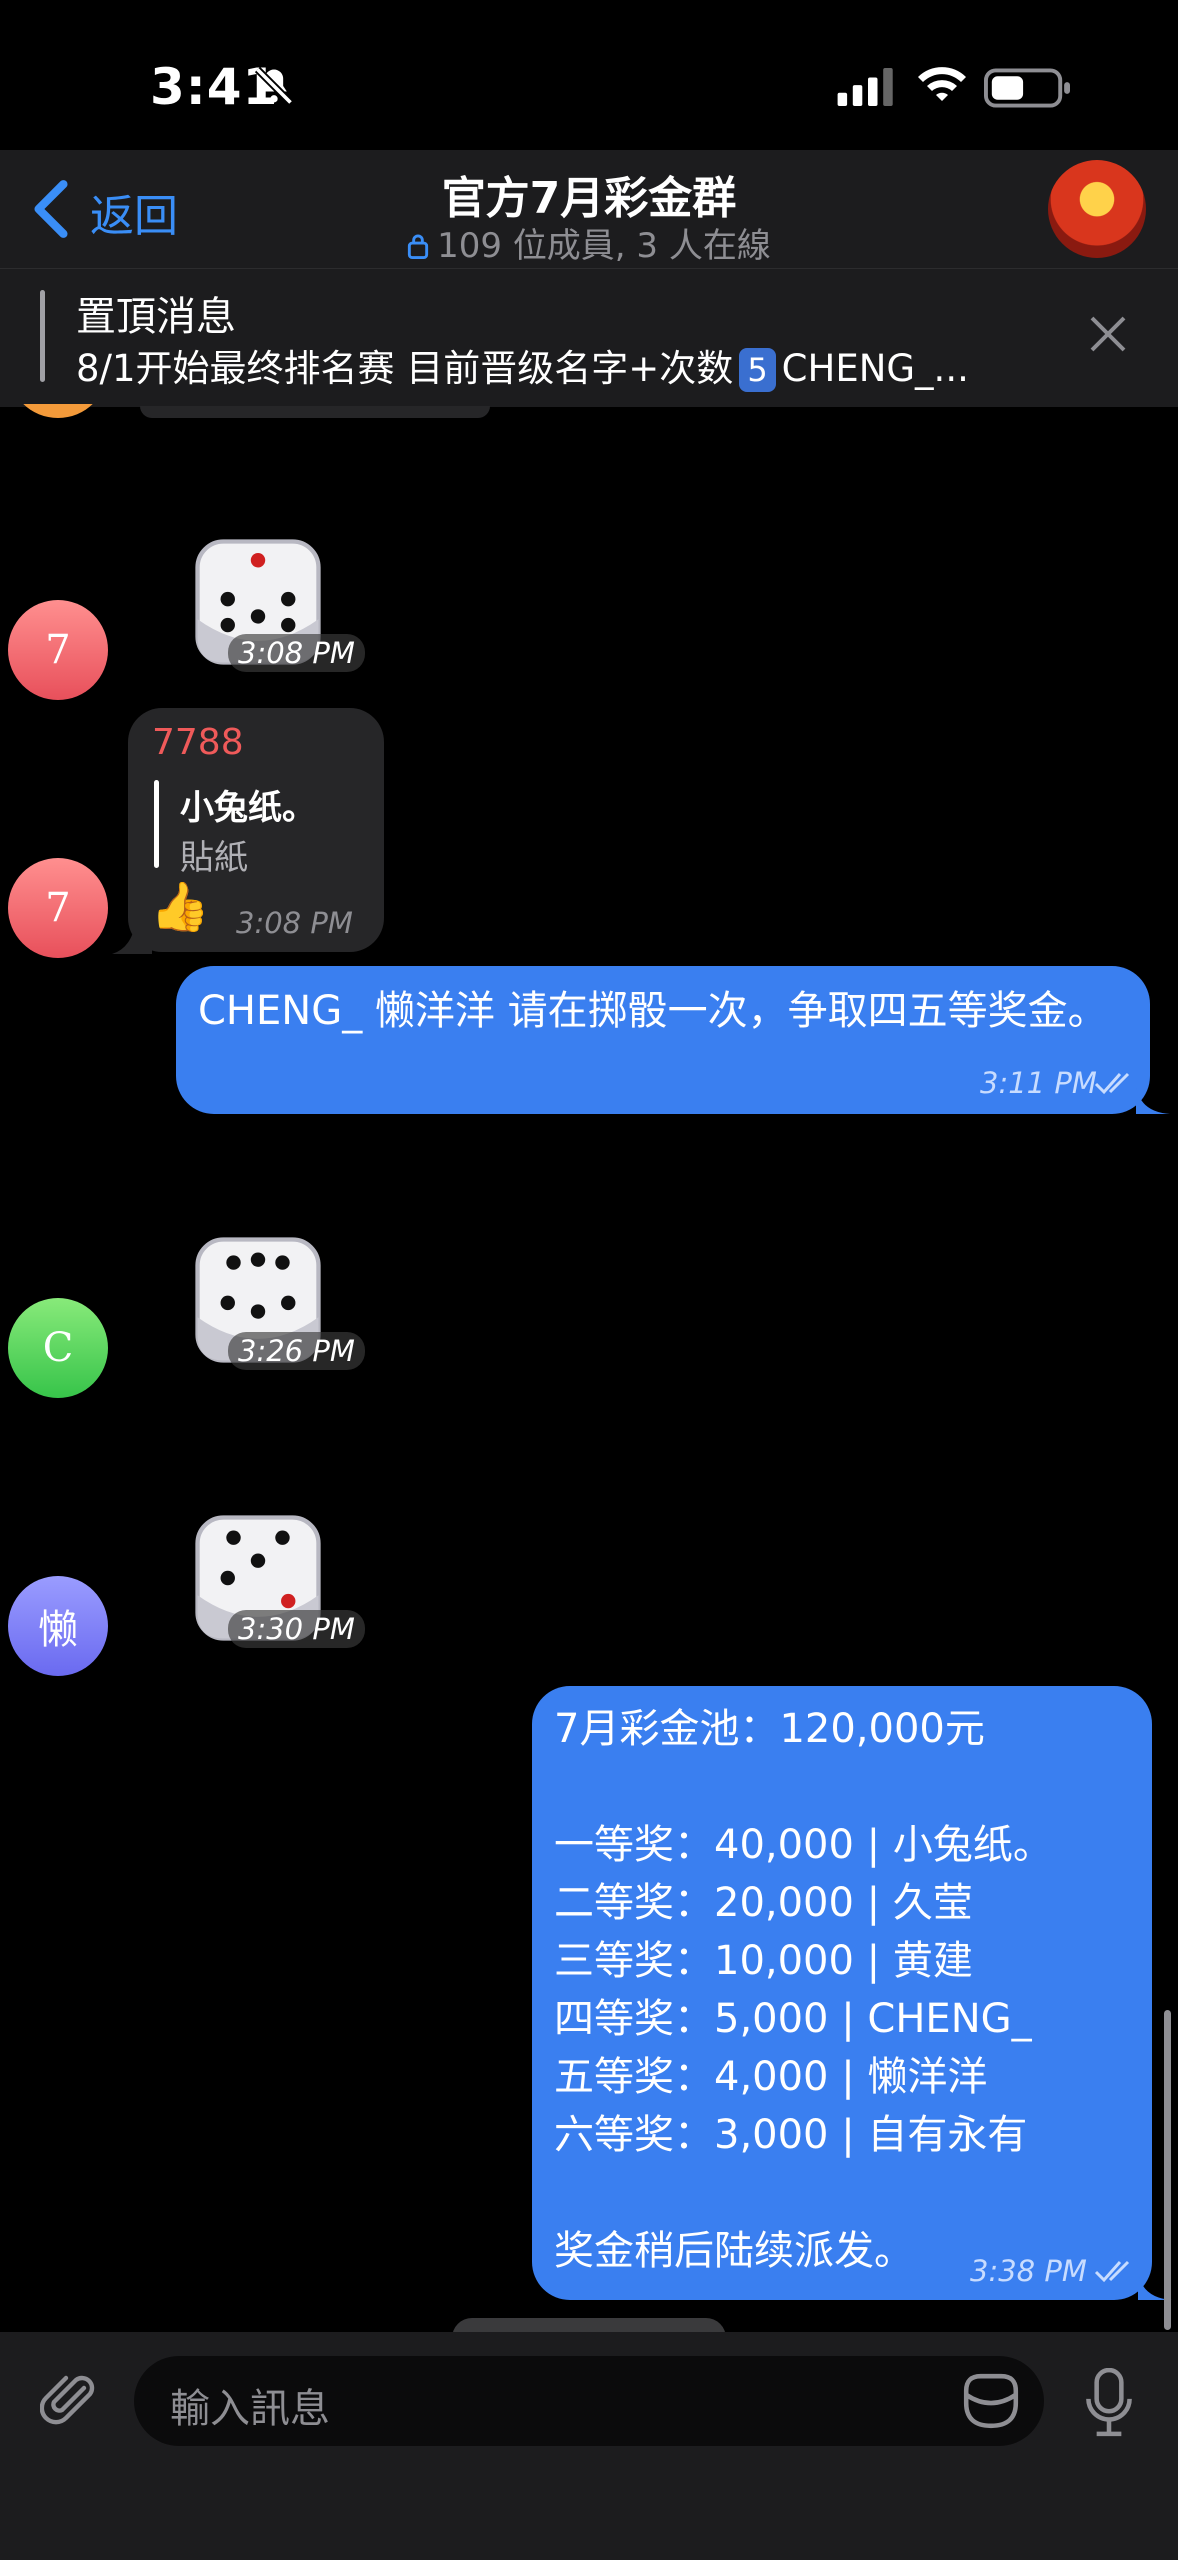  Describe the element at coordinates (250, 2409) in the screenshot. I see `message-input-placeholder: 輸入訊息` at that location.